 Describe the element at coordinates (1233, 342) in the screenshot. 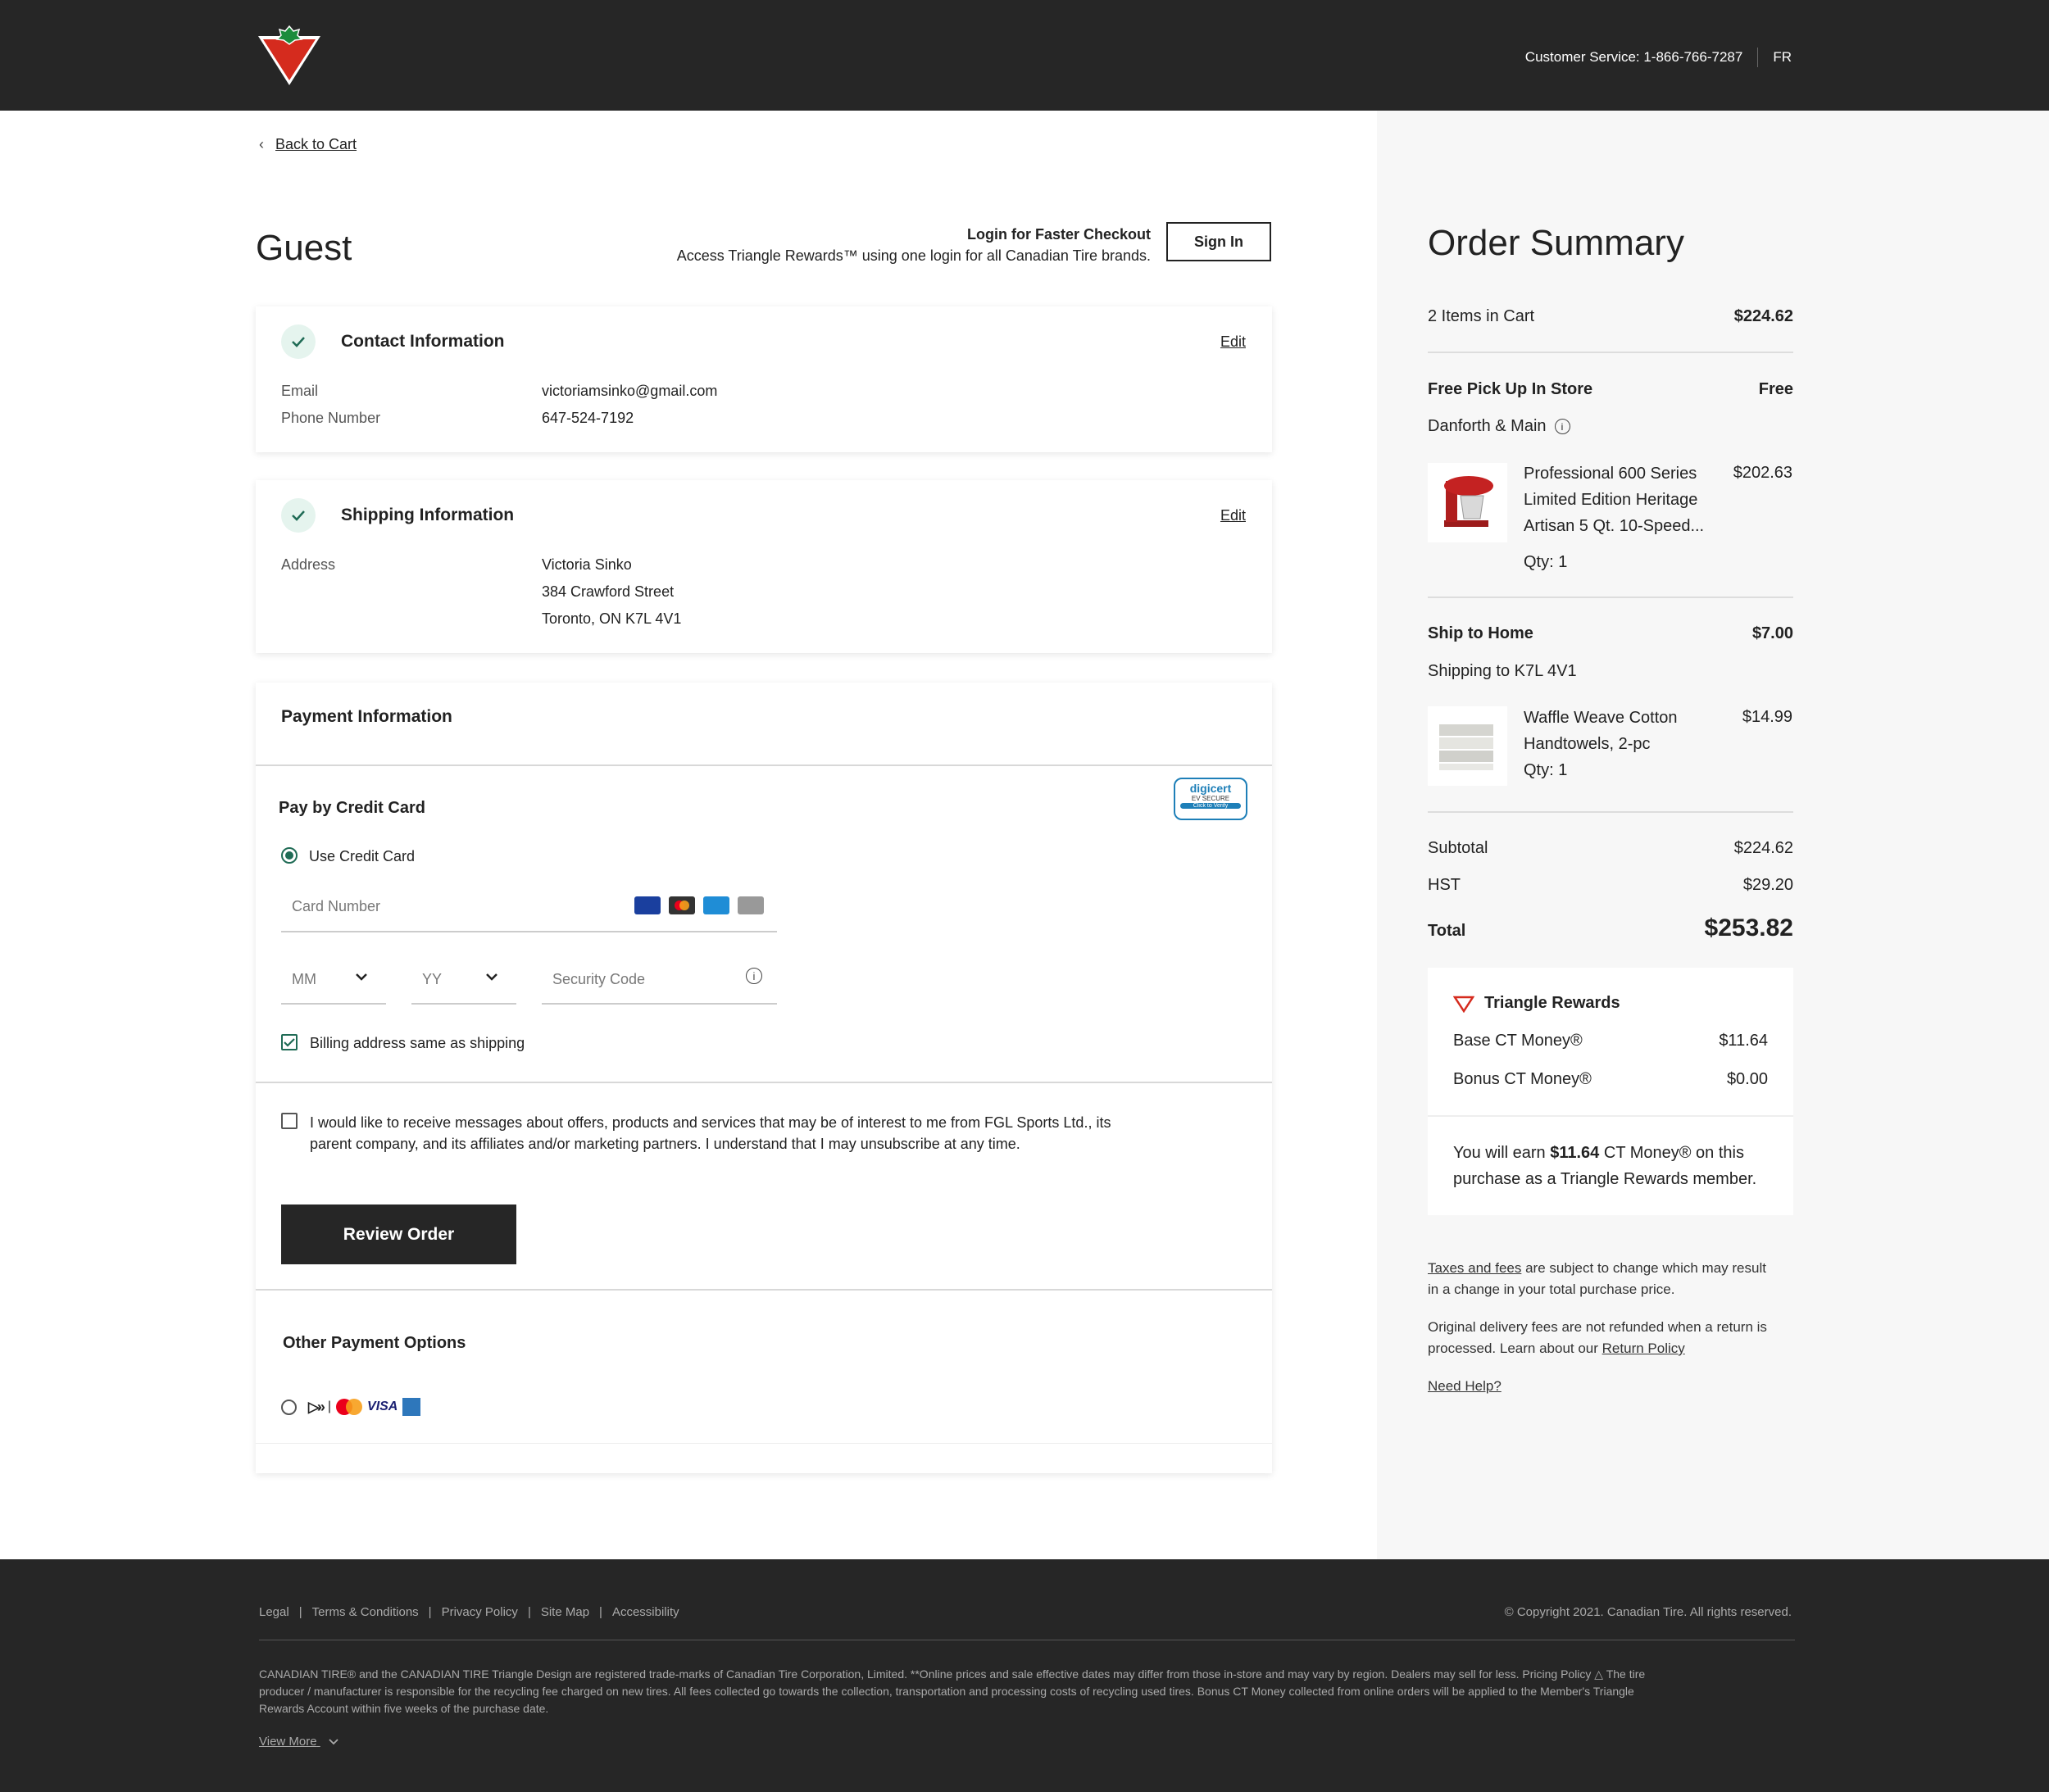

I see `edit-contact-link: Edit` at that location.